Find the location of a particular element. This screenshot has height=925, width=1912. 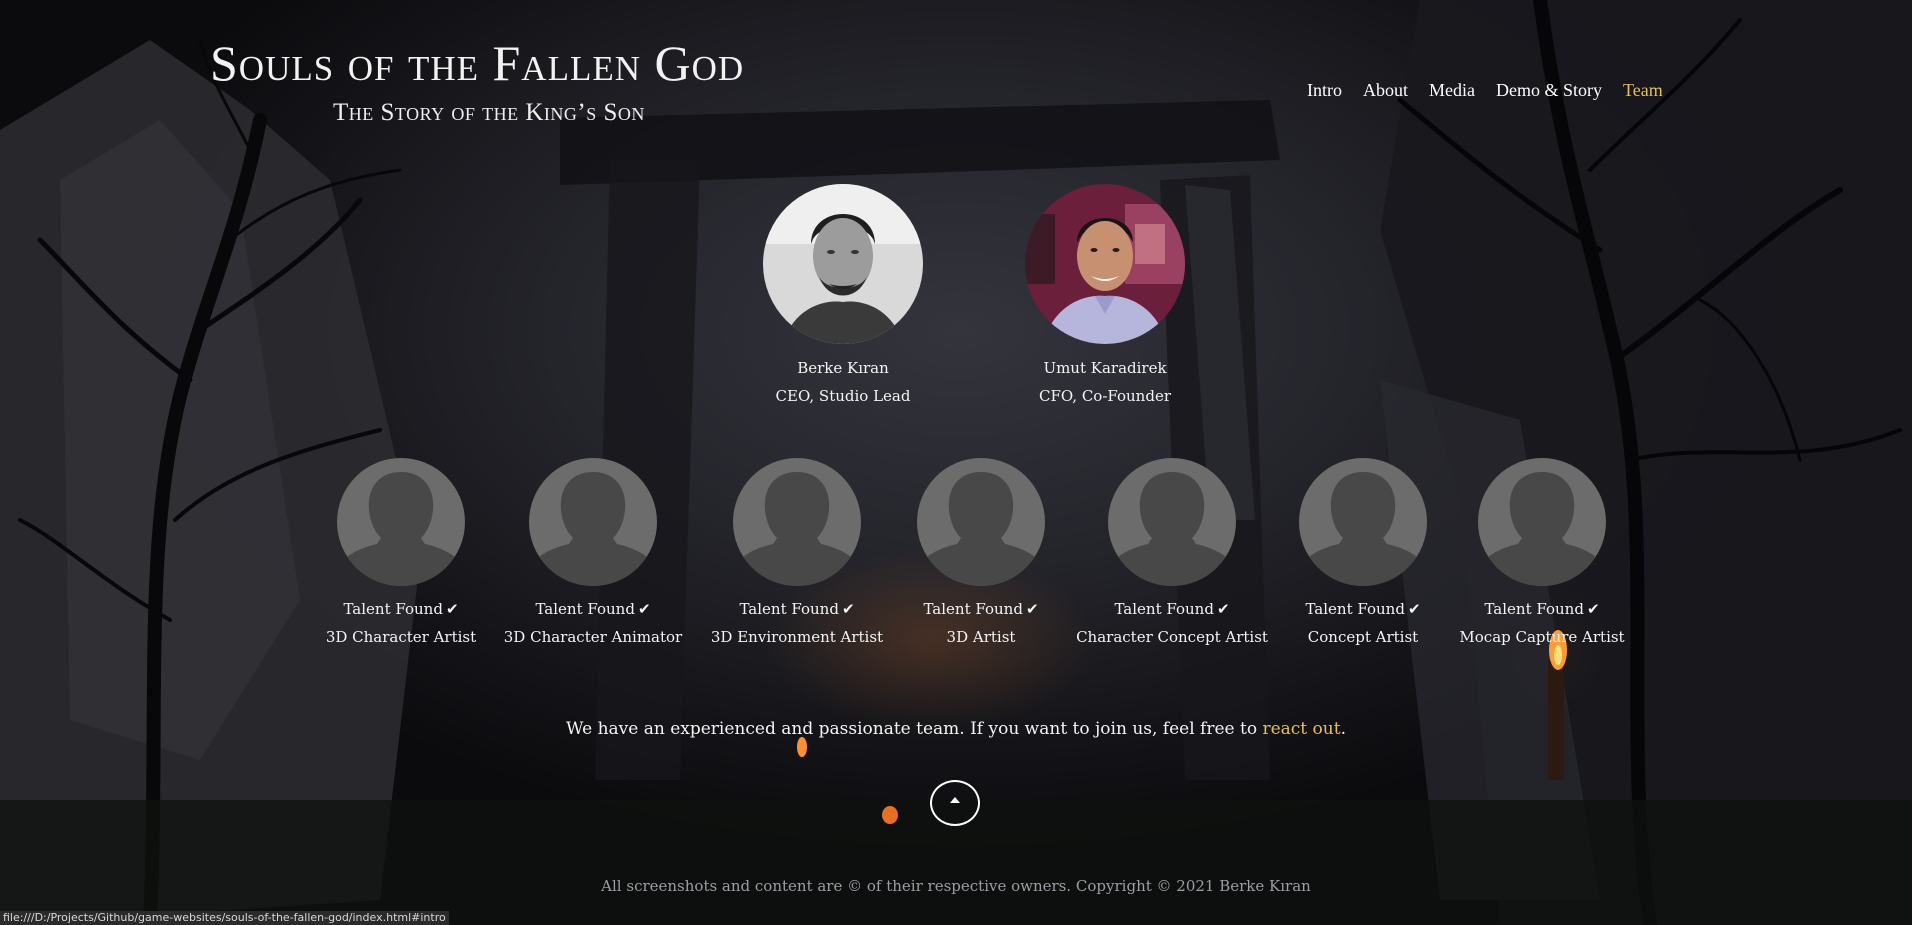

nav-item-media: Media is located at coordinates (1452, 90).